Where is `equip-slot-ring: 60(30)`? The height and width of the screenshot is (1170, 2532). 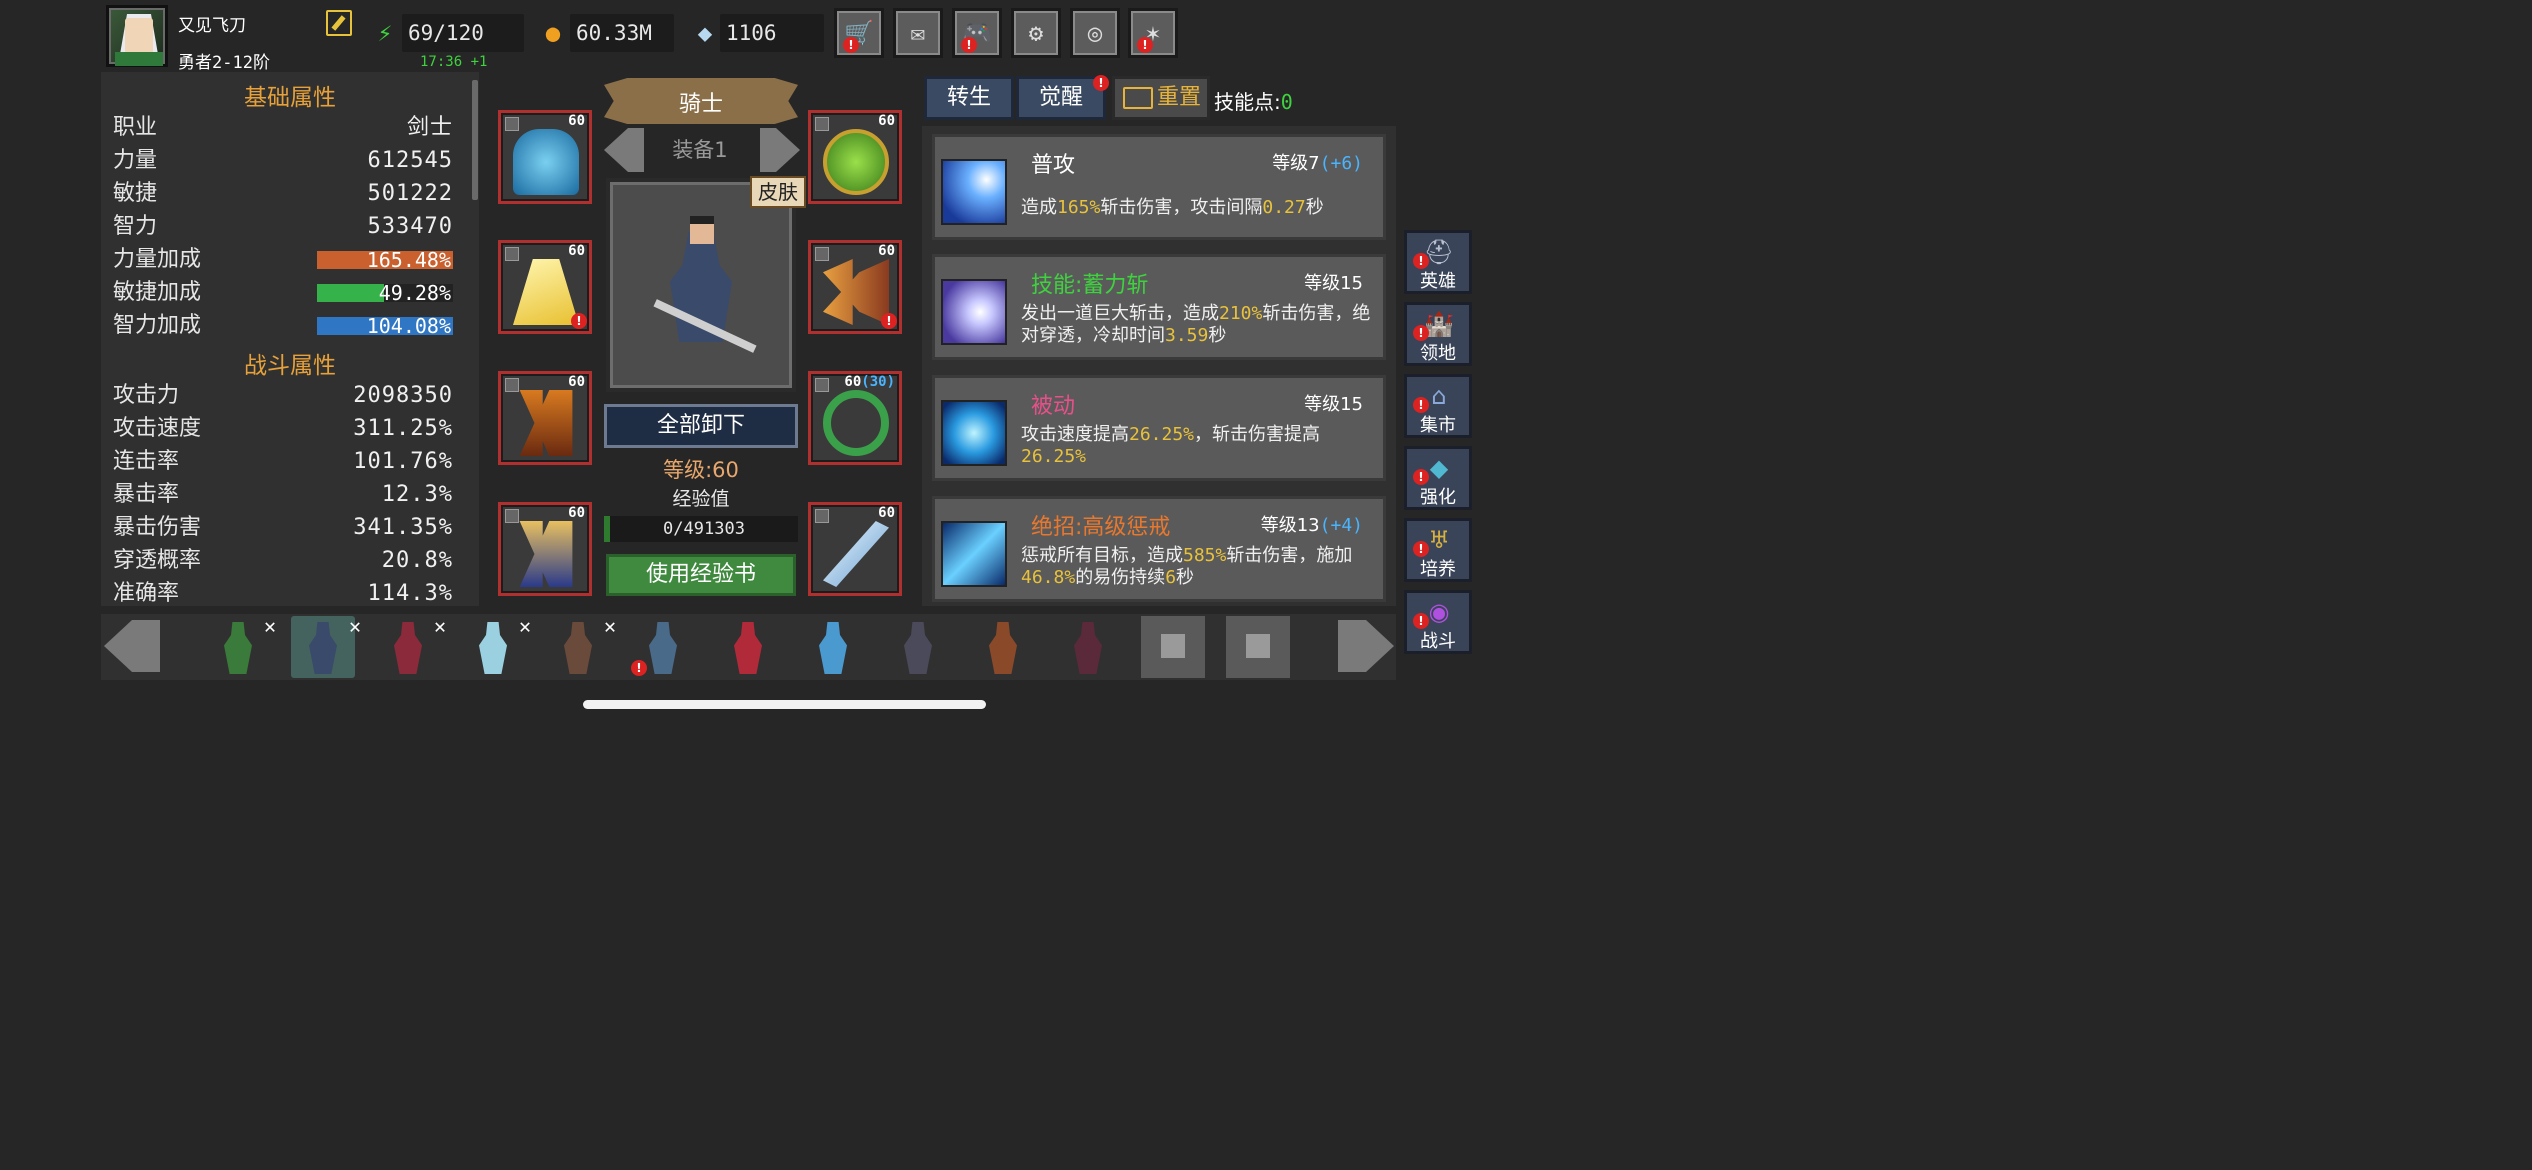 equip-slot-ring: 60(30) is located at coordinates (855, 418).